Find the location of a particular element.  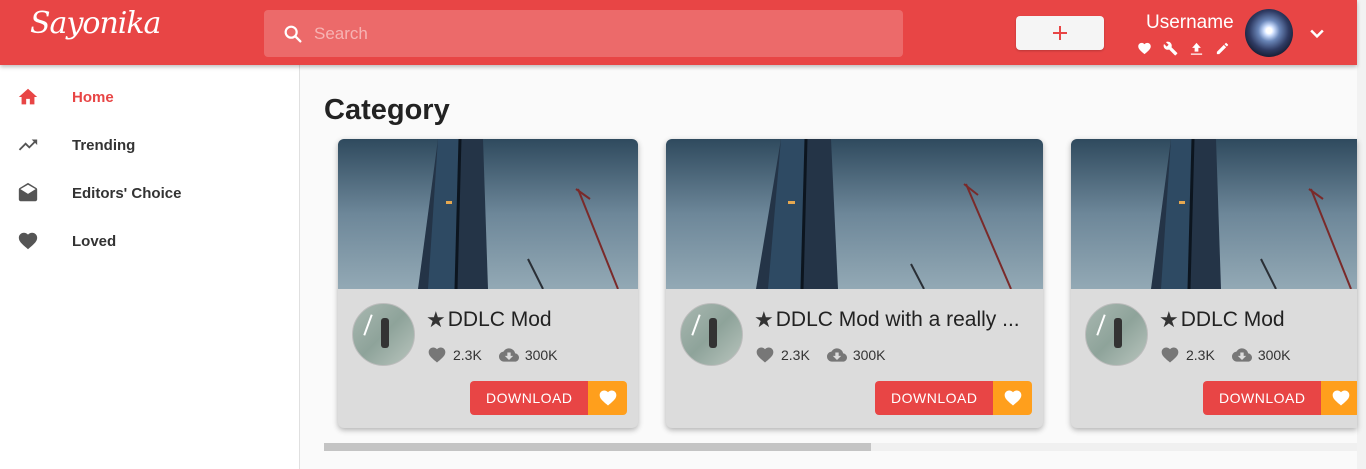

sidebar-item-label: Editors' Choice is located at coordinates (127, 193).